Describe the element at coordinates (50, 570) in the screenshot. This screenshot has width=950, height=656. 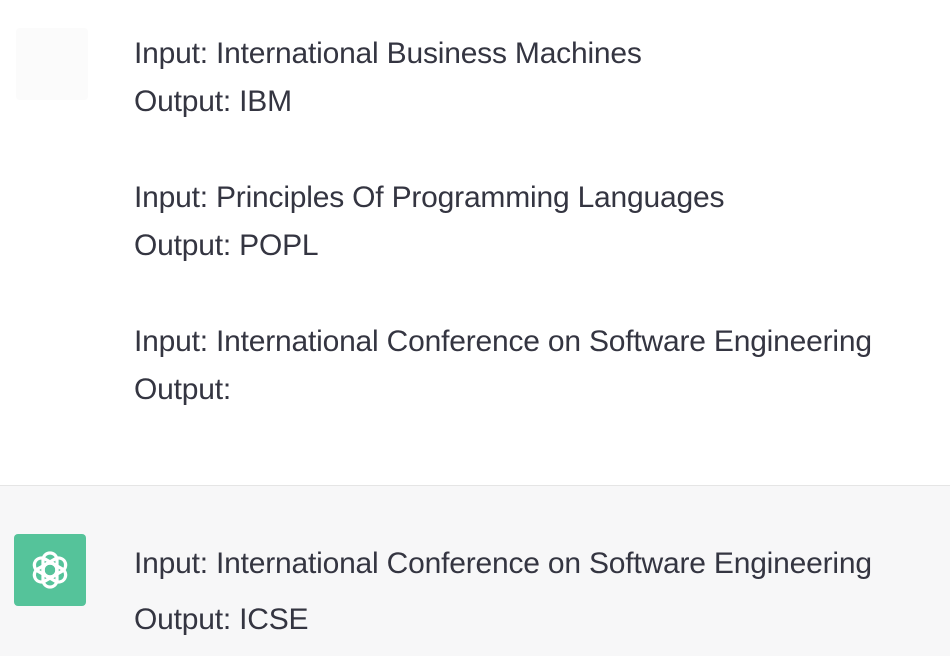
I see `openai-logo-icon` at that location.